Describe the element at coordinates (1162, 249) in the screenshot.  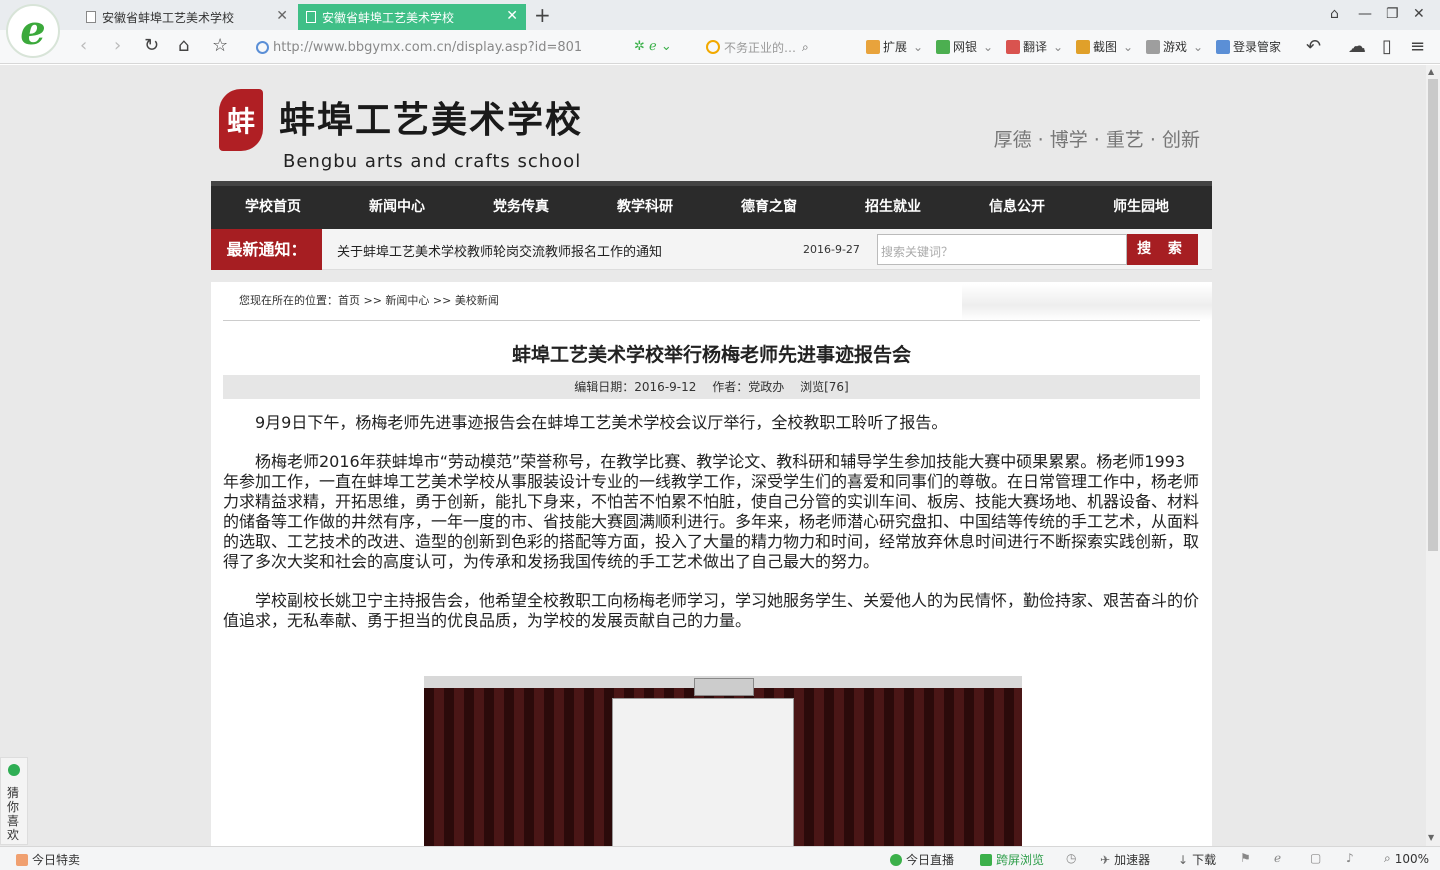
I see `site-search-button: 搜 索` at that location.